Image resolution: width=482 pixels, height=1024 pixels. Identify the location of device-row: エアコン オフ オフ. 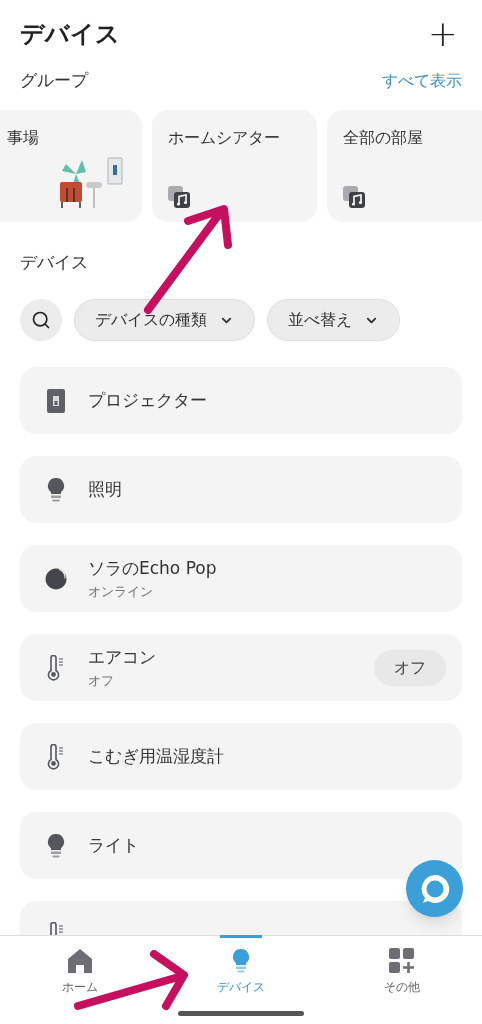
(241, 667).